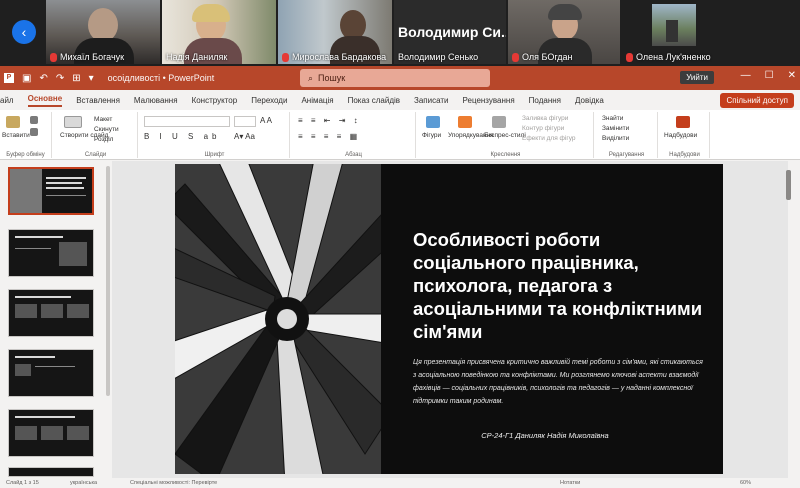  What do you see at coordinates (395, 78) in the screenshot?
I see `search-input: ⌕ Пошук` at bounding box center [395, 78].